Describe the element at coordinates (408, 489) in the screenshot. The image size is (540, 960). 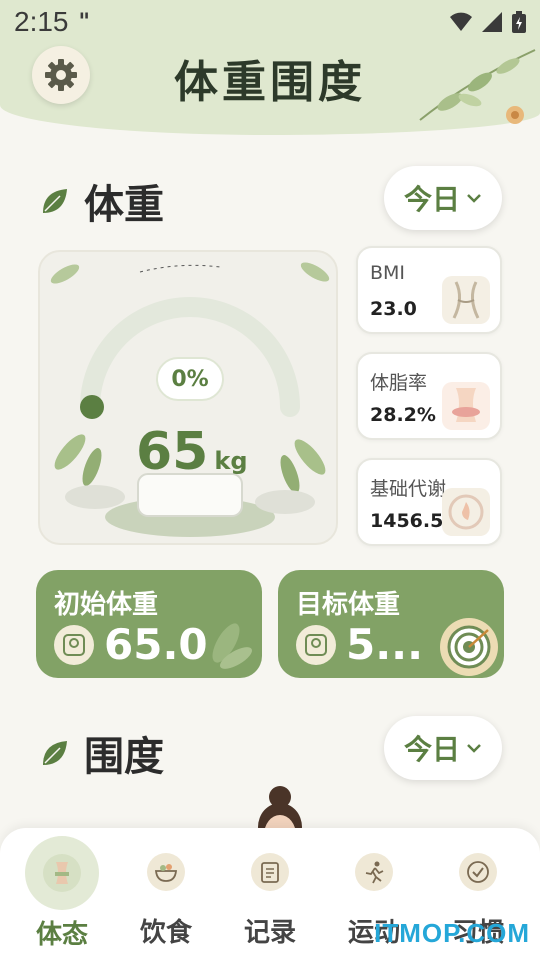
I see `metabolism-label: 基础代谢` at that location.